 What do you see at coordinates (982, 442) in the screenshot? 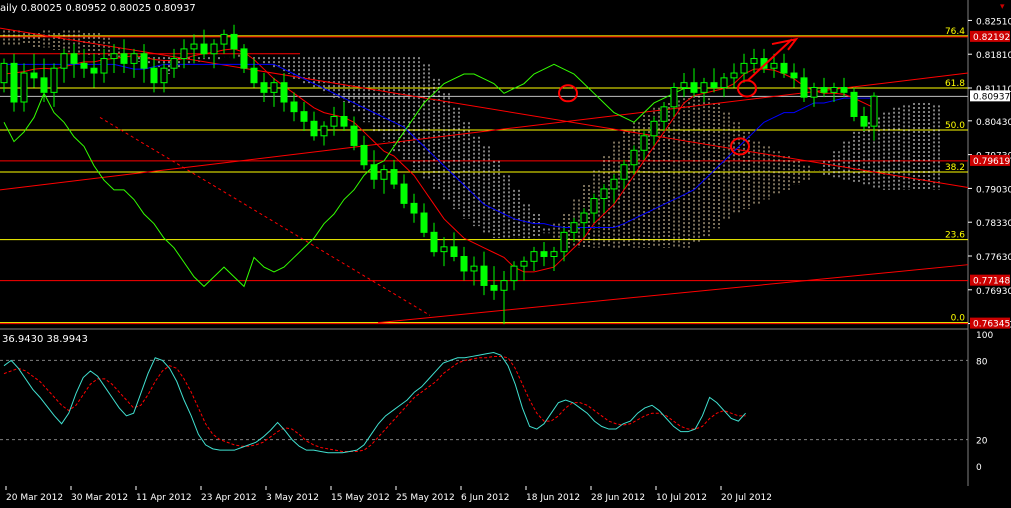
I see `oscillator-tick-label: 20` at bounding box center [982, 442].